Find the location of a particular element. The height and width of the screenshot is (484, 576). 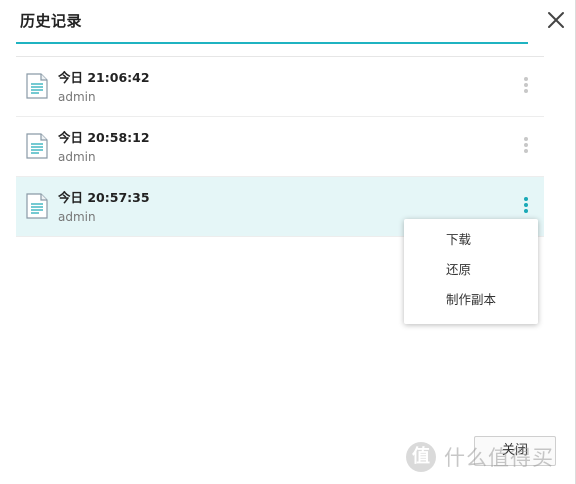

history-row: 今日 20:58:12 admin is located at coordinates (280, 147).